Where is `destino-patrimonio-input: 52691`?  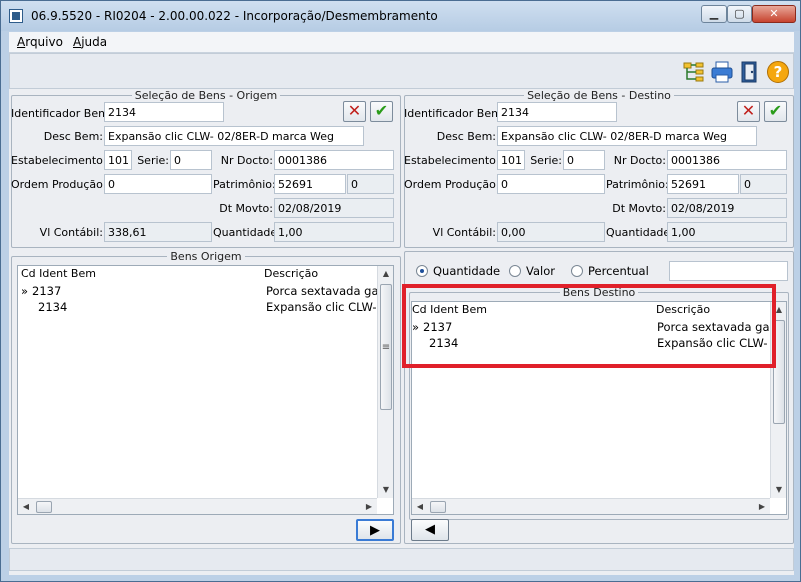 destino-patrimonio-input: 52691 is located at coordinates (703, 184).